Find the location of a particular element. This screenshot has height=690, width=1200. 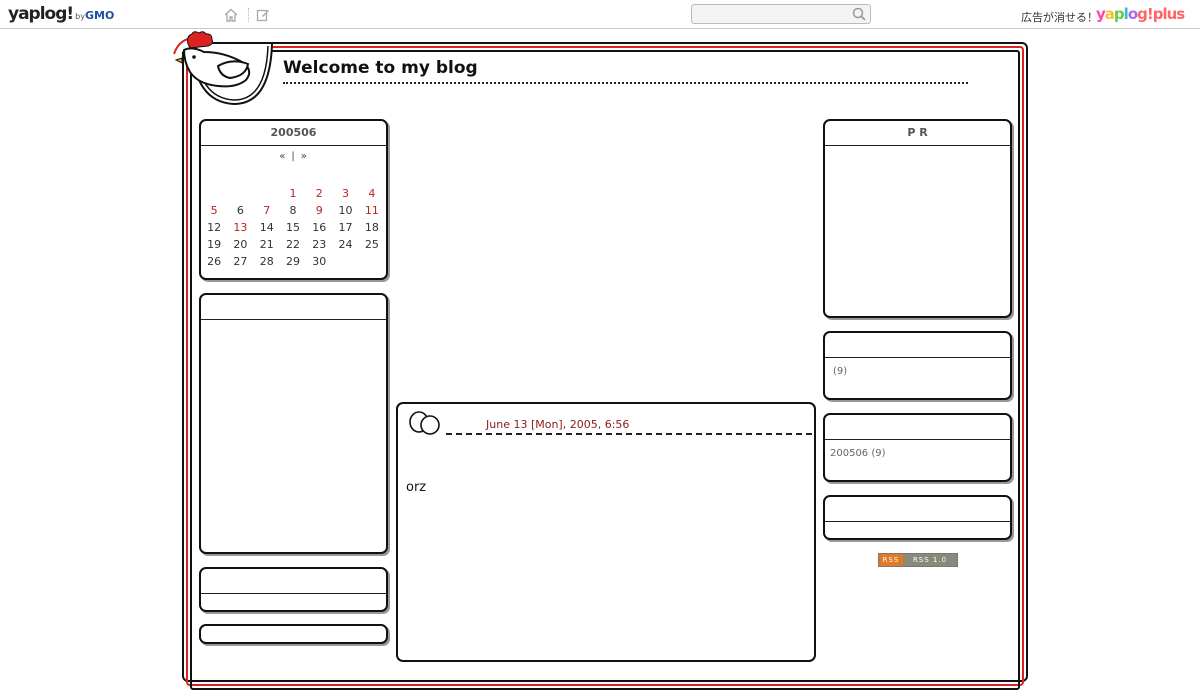

yaplog-logo: yaplog! byGMO is located at coordinates (61, 14).